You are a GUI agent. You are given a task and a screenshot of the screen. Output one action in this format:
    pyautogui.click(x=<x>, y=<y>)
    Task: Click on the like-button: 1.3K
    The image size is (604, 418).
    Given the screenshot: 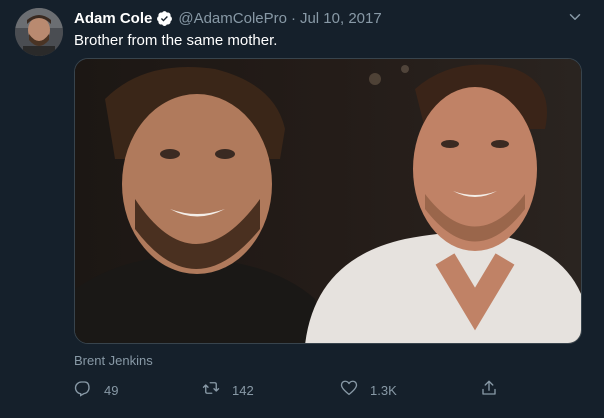 What is the action you would take?
    pyautogui.click(x=368, y=390)
    